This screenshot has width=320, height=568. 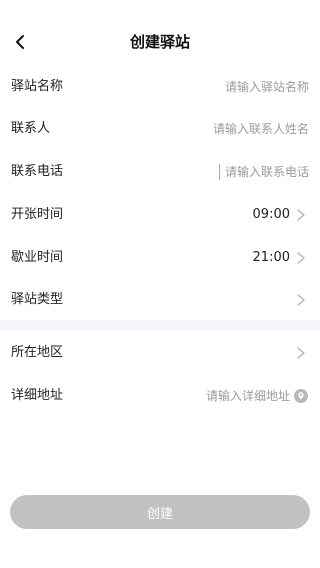 I want to click on page-title: 创建驿站, so click(x=159, y=42).